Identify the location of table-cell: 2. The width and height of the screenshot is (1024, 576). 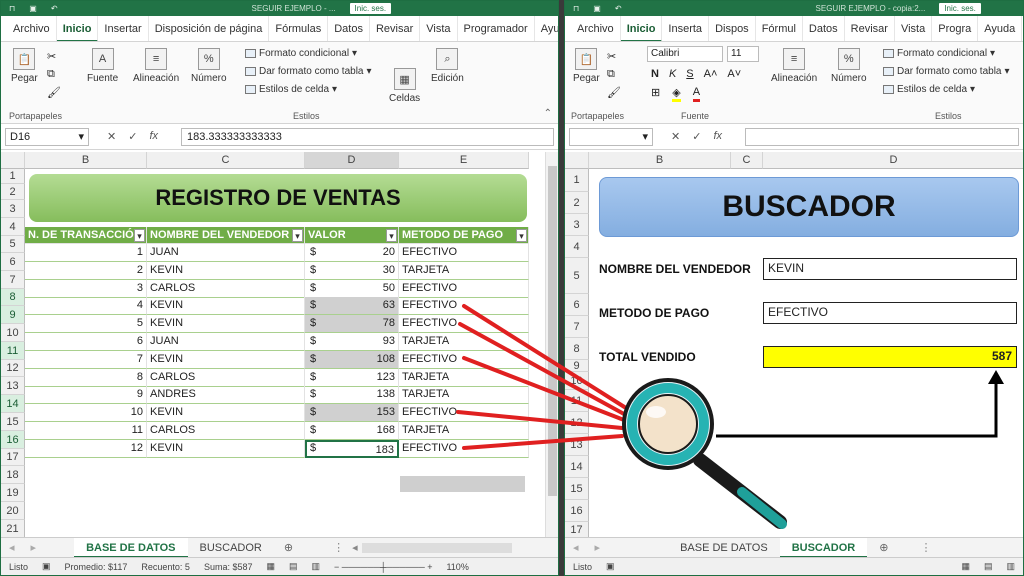
(86, 270).